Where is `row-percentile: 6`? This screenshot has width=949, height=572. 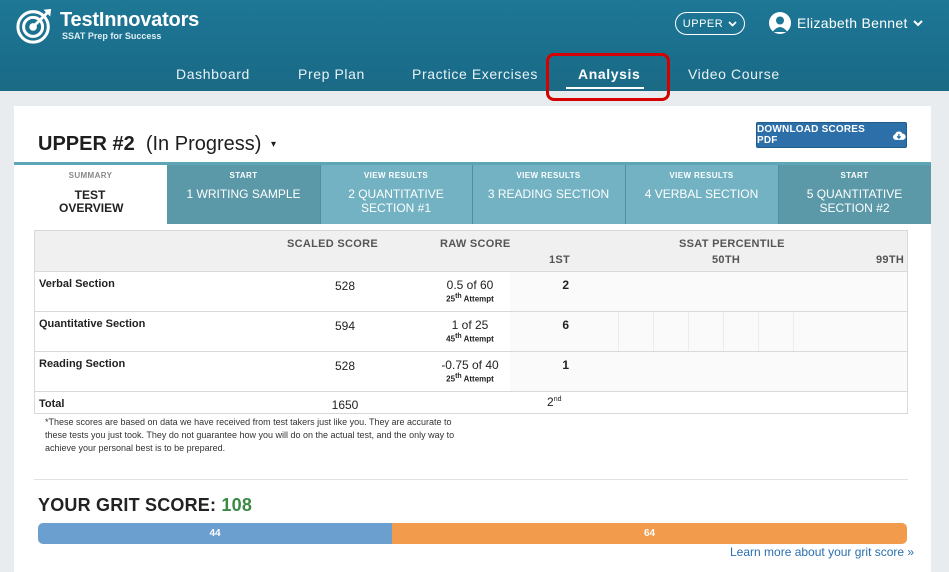
row-percentile: 6 is located at coordinates (565, 325).